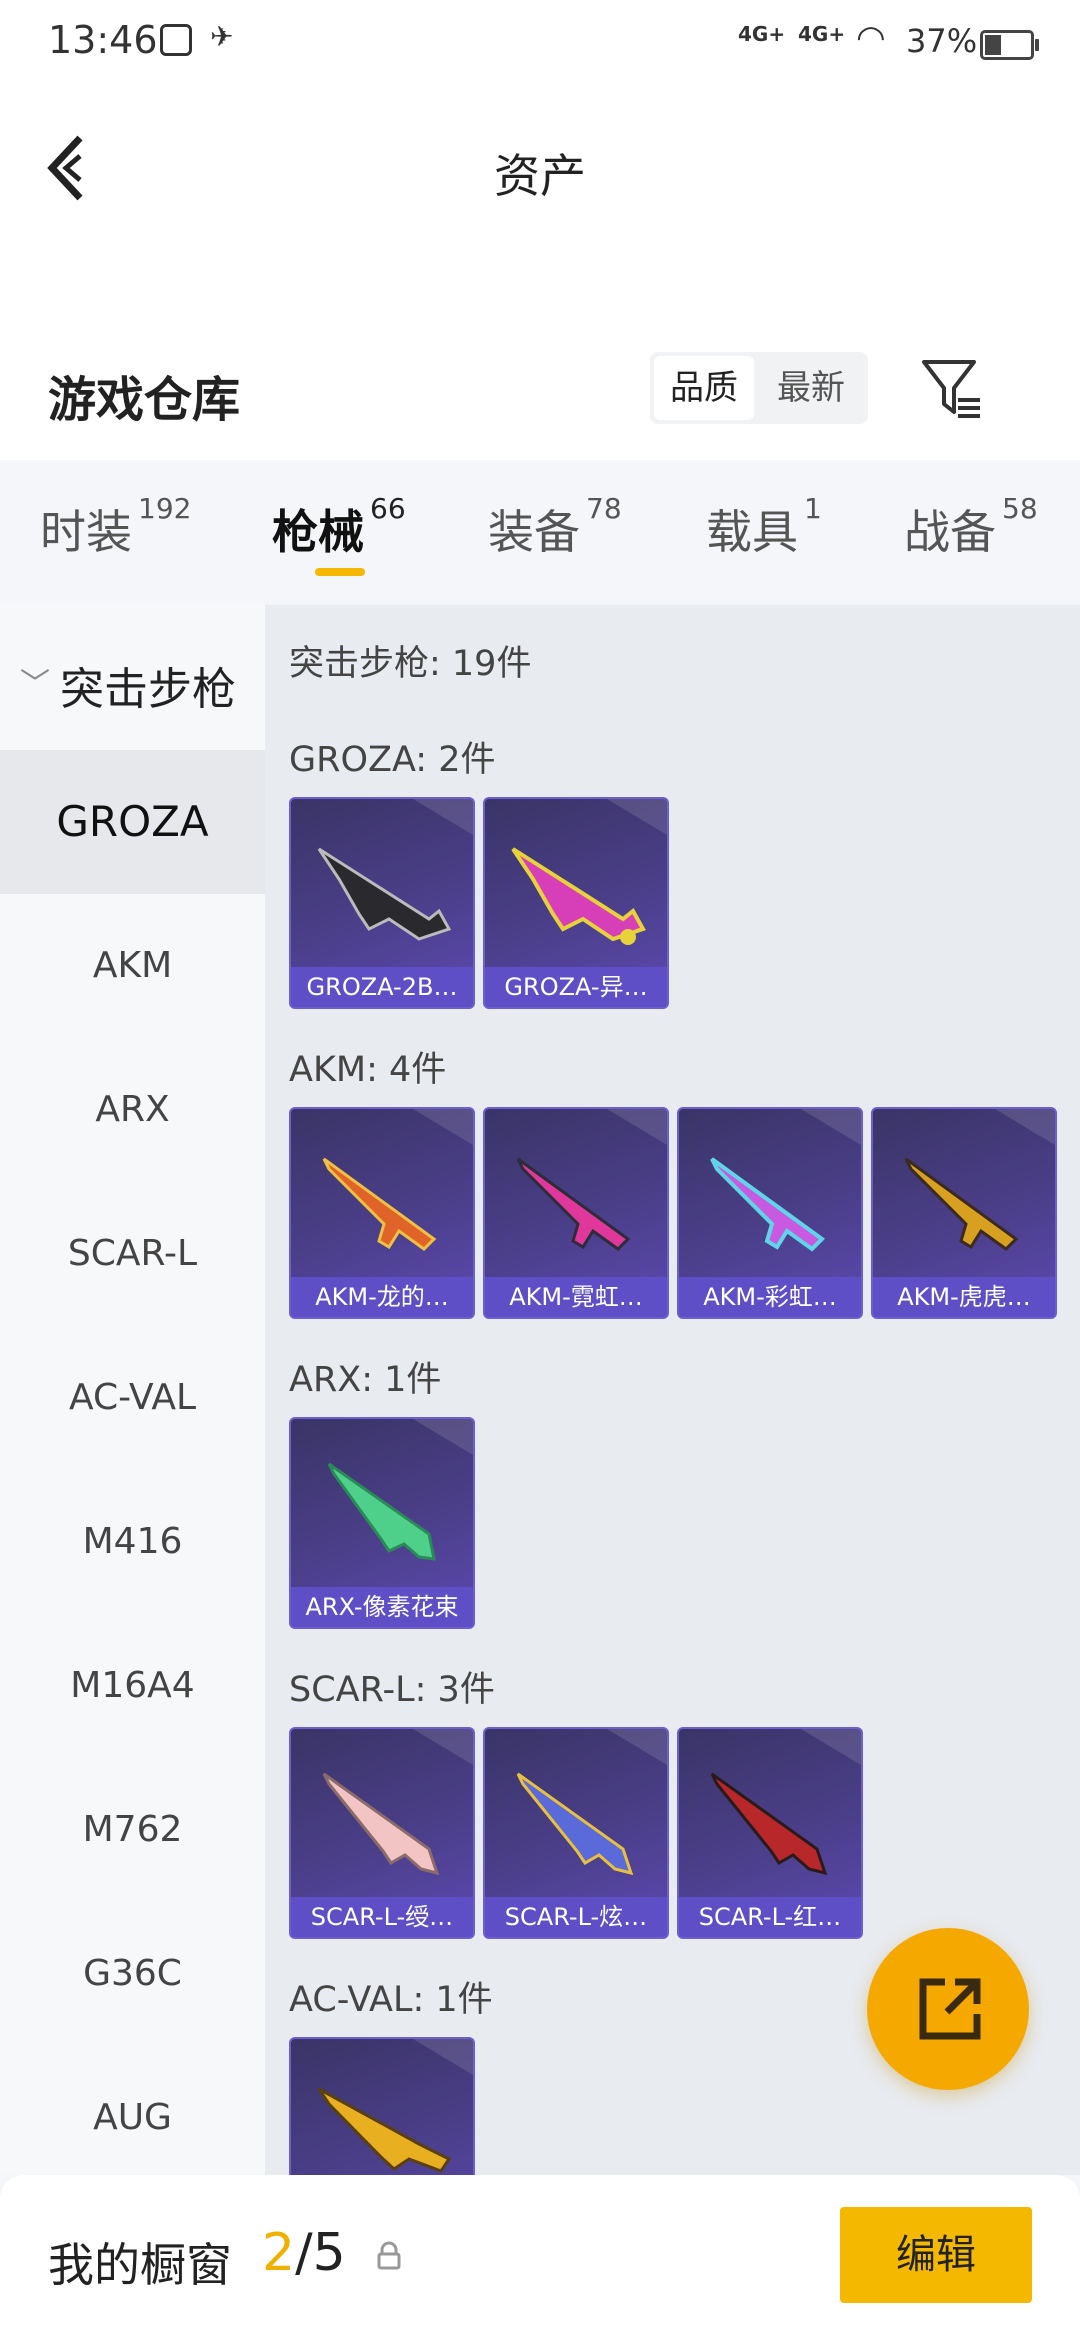 This screenshot has width=1080, height=2340. I want to click on showcase-label: 我的橱窗, so click(140, 2265).